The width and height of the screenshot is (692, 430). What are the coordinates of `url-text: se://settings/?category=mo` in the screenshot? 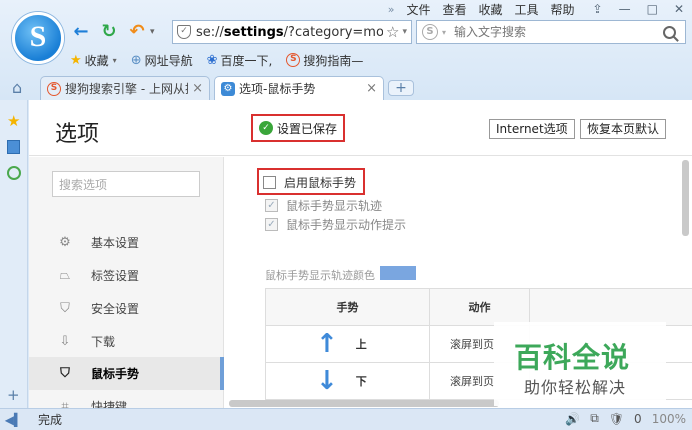 It's located at (289, 32).